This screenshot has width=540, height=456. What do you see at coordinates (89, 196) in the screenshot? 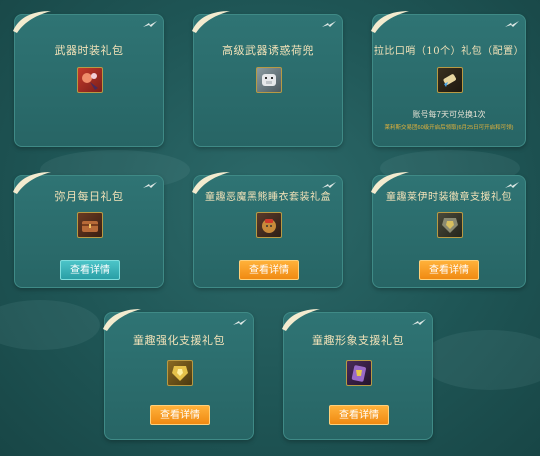
I see `gift-card-title: 弥月每日礼包` at bounding box center [89, 196].